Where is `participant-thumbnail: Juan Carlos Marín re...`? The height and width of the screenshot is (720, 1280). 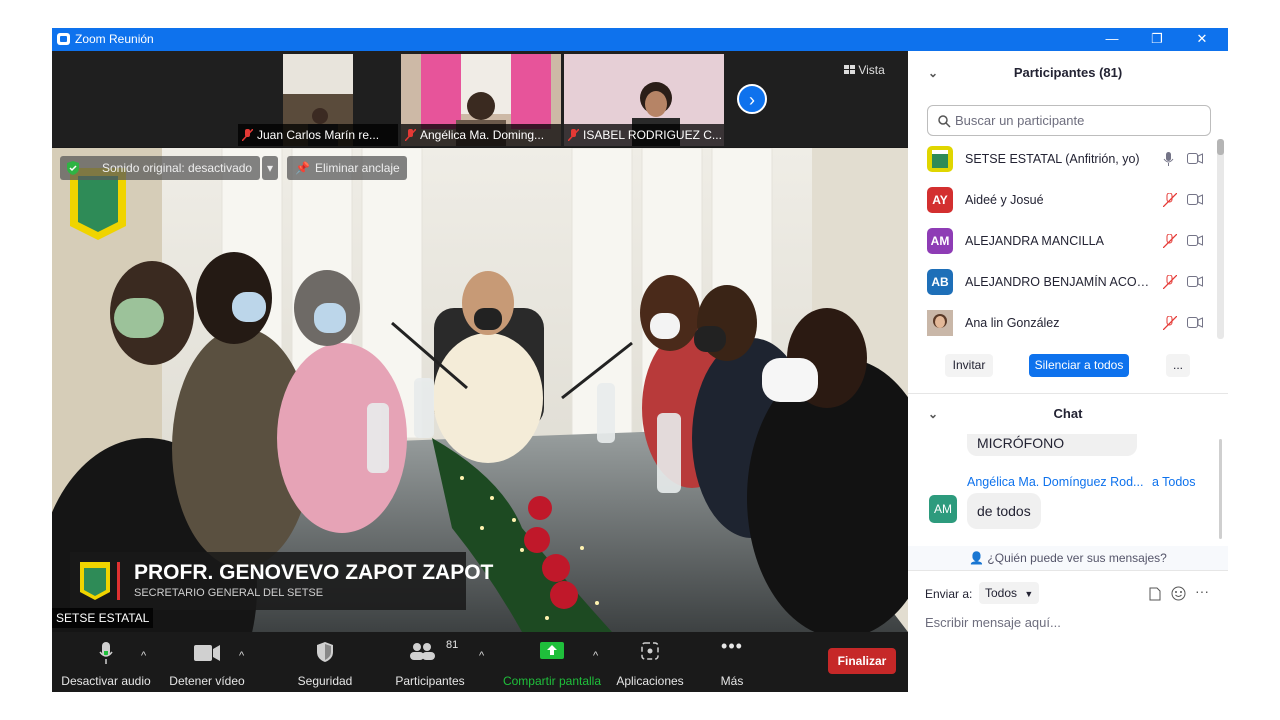
participant-thumbnail: Juan Carlos Marín re... is located at coordinates (318, 100).